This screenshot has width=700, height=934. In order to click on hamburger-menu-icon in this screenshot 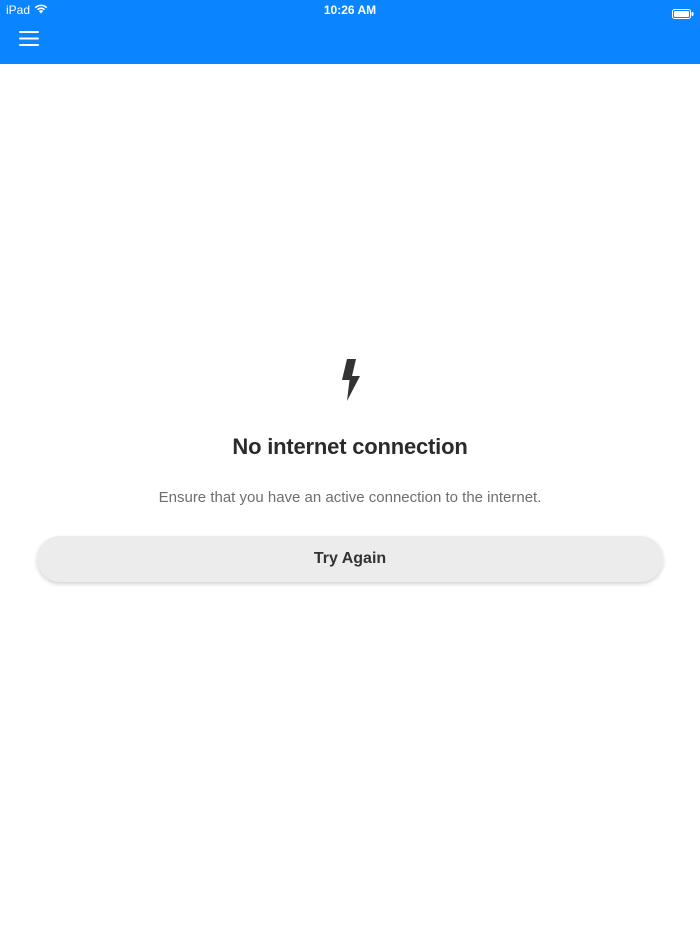, I will do `click(29, 41)`.